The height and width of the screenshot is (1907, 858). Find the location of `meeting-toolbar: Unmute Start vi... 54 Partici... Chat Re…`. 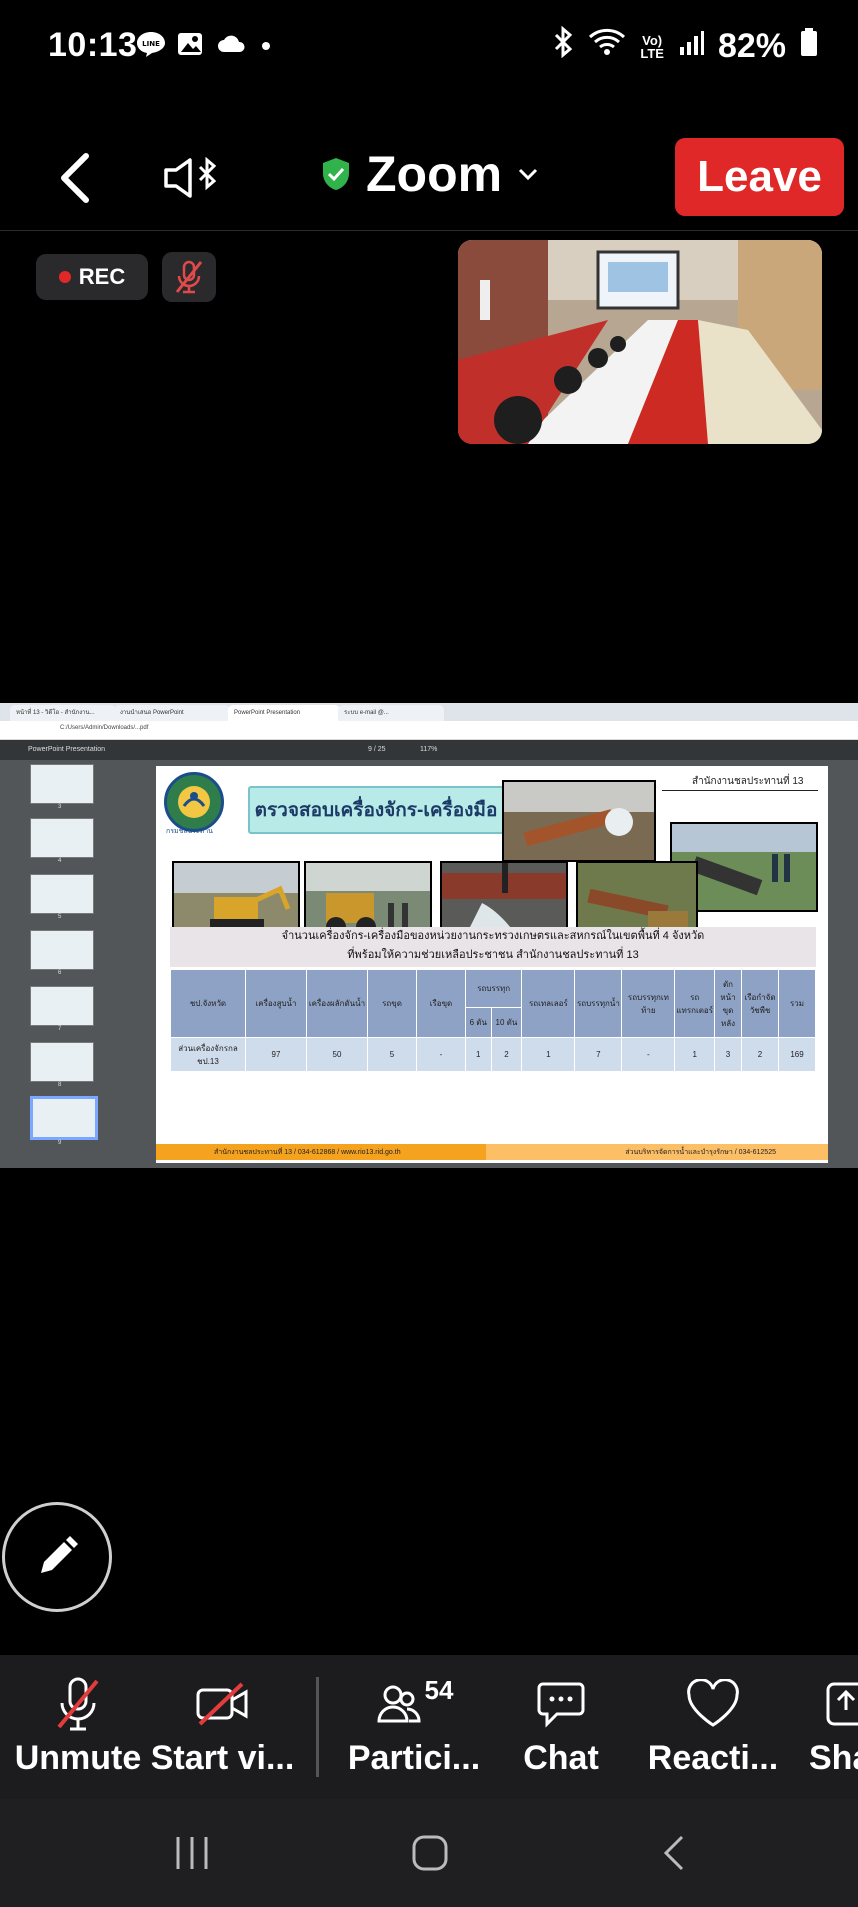

meeting-toolbar: Unmute Start vi... 54 Partici... Chat Re… is located at coordinates (429, 1727).